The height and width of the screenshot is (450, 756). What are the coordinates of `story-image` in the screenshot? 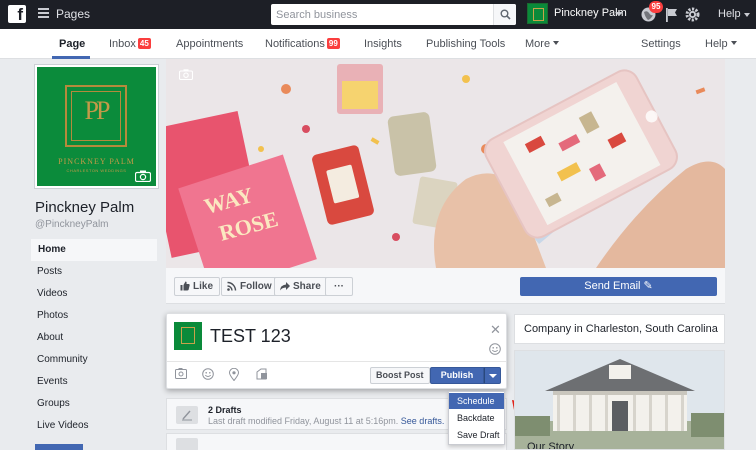 It's located at (619, 400).